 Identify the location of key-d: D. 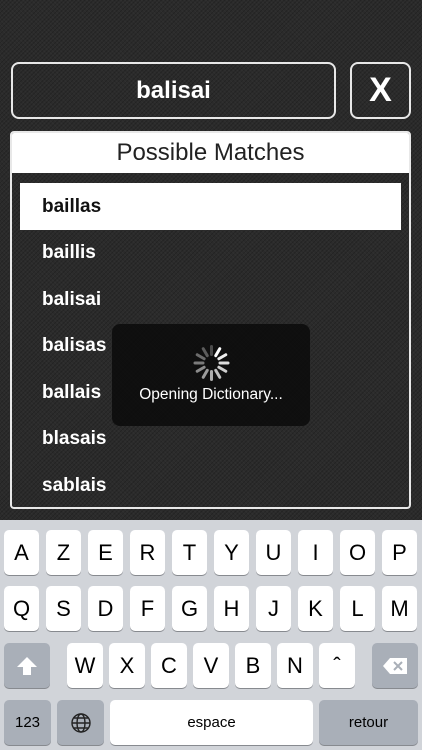
(105, 608).